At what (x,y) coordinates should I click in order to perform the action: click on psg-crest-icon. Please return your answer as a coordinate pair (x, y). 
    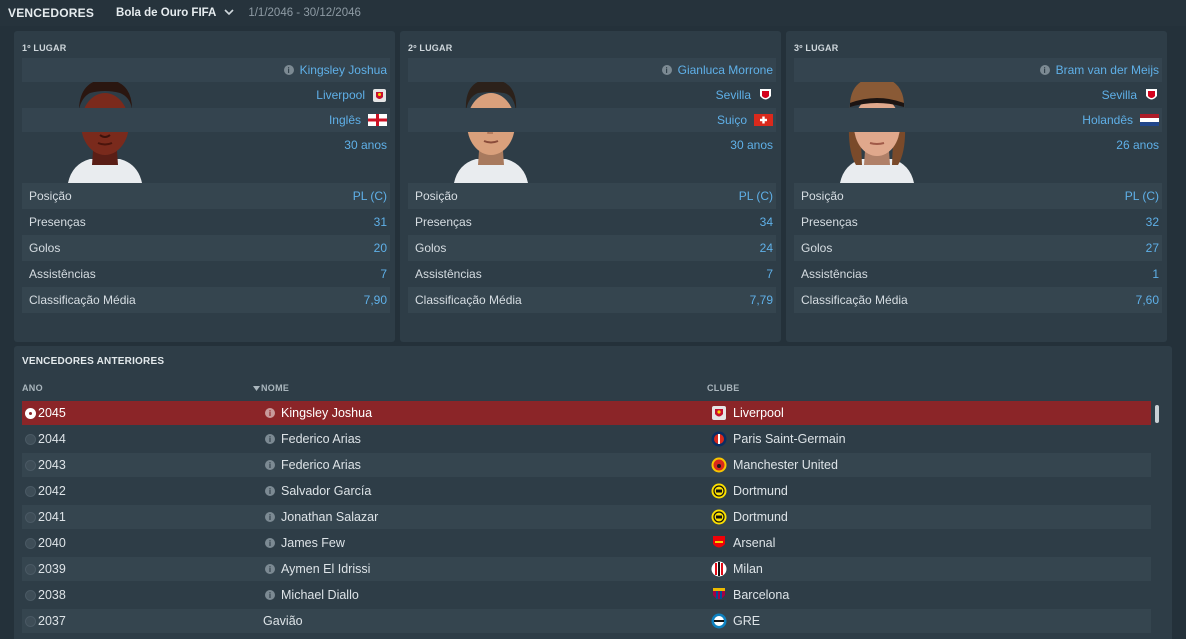
    Looking at the image, I should click on (719, 439).